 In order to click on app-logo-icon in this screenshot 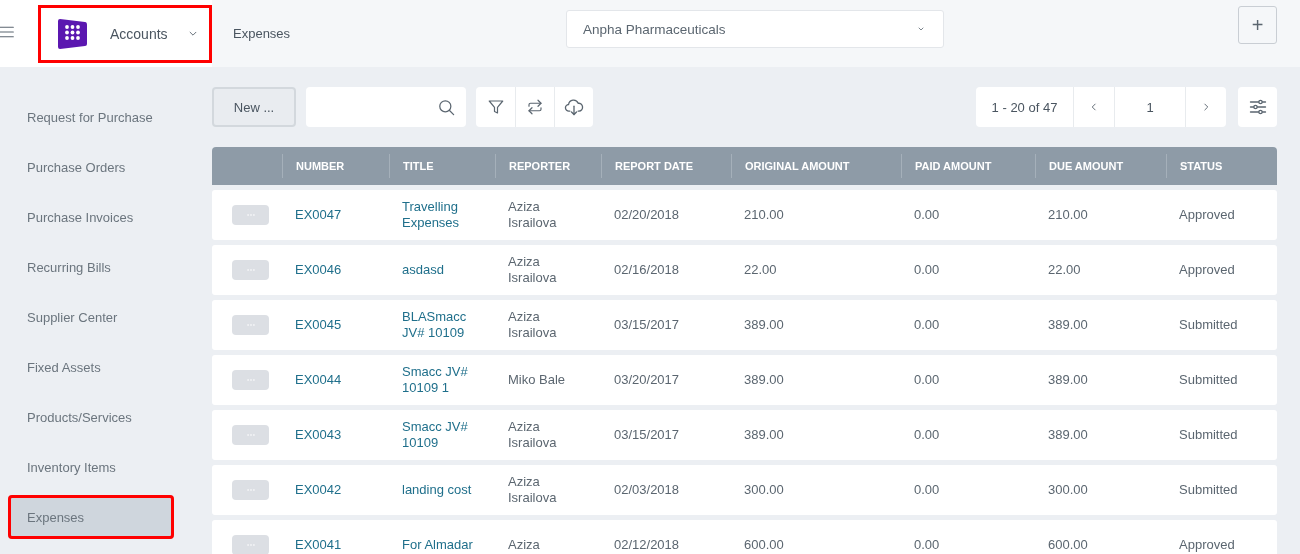, I will do `click(72, 33)`.